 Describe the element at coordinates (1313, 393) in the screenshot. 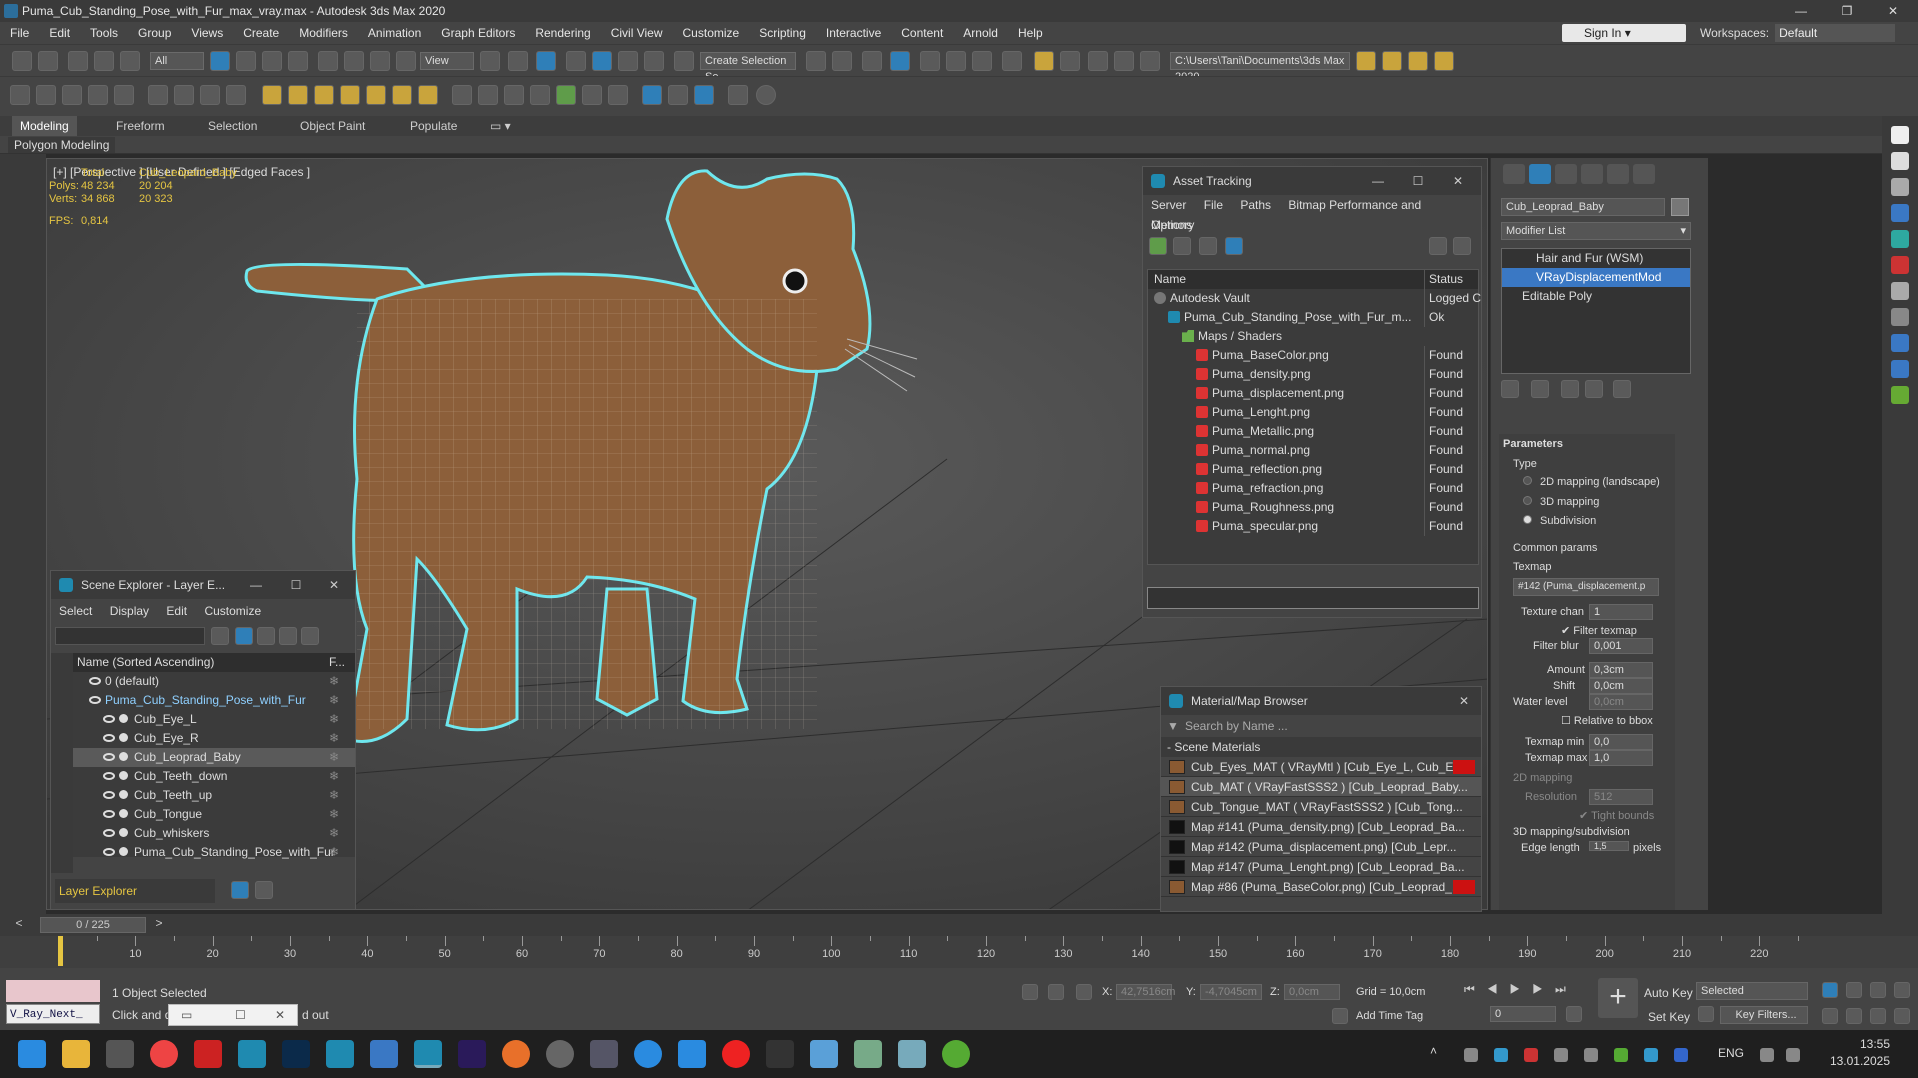

I see `asset-row: Puma_displacement.png Found` at that location.